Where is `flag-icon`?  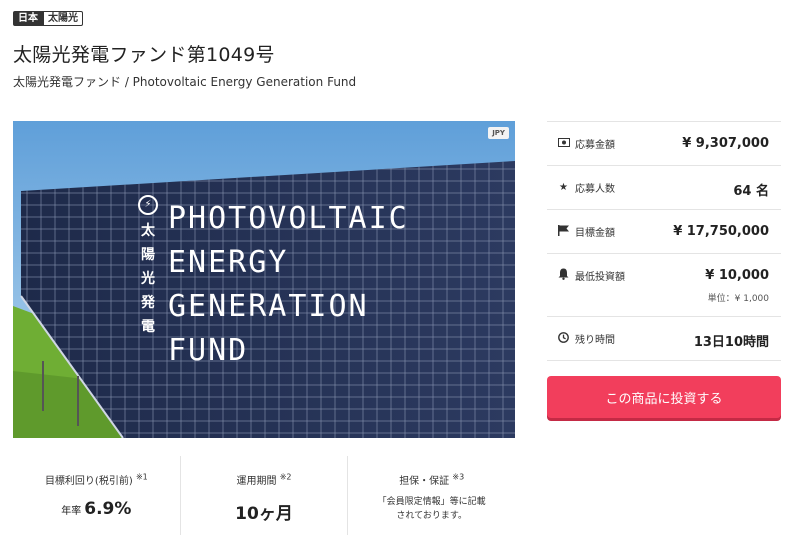 flag-icon is located at coordinates (563, 231).